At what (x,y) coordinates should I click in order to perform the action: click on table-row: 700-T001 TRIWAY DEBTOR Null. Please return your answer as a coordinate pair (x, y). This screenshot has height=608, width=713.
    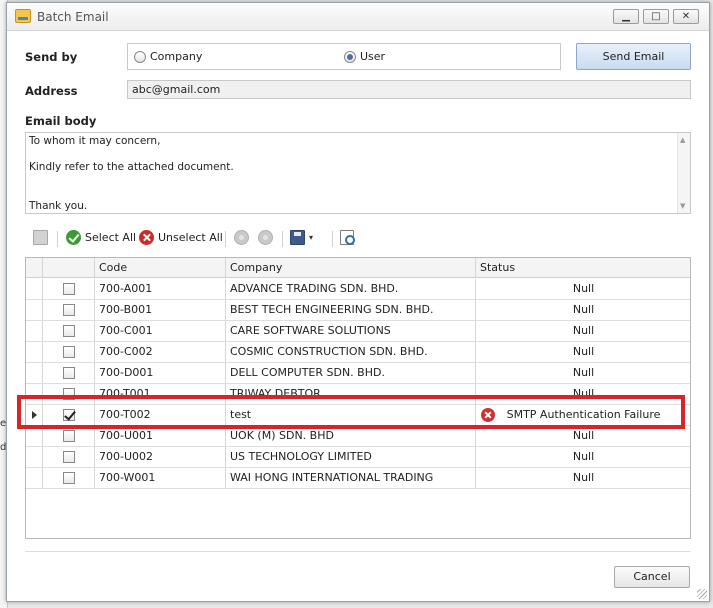
    Looking at the image, I should click on (358, 394).